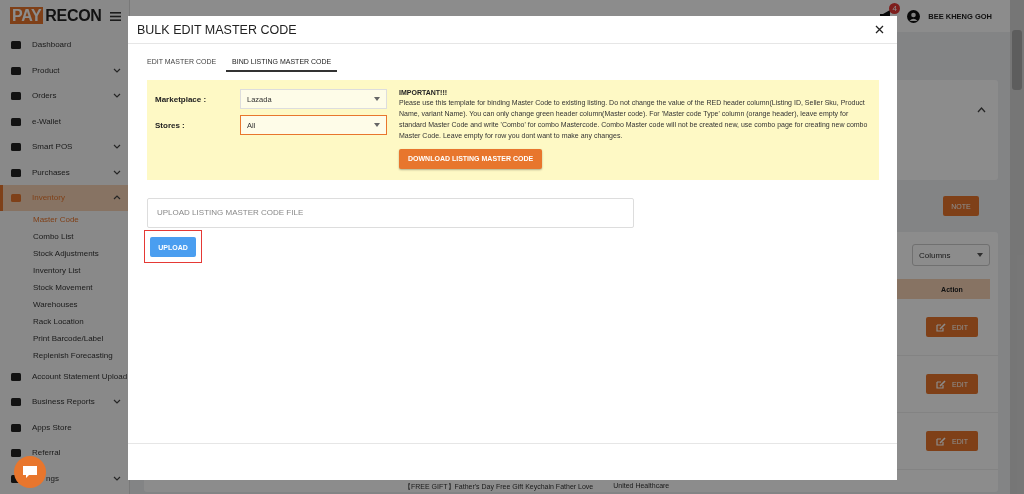 This screenshot has height=494, width=1024. I want to click on notification-badge: 4, so click(895, 8).